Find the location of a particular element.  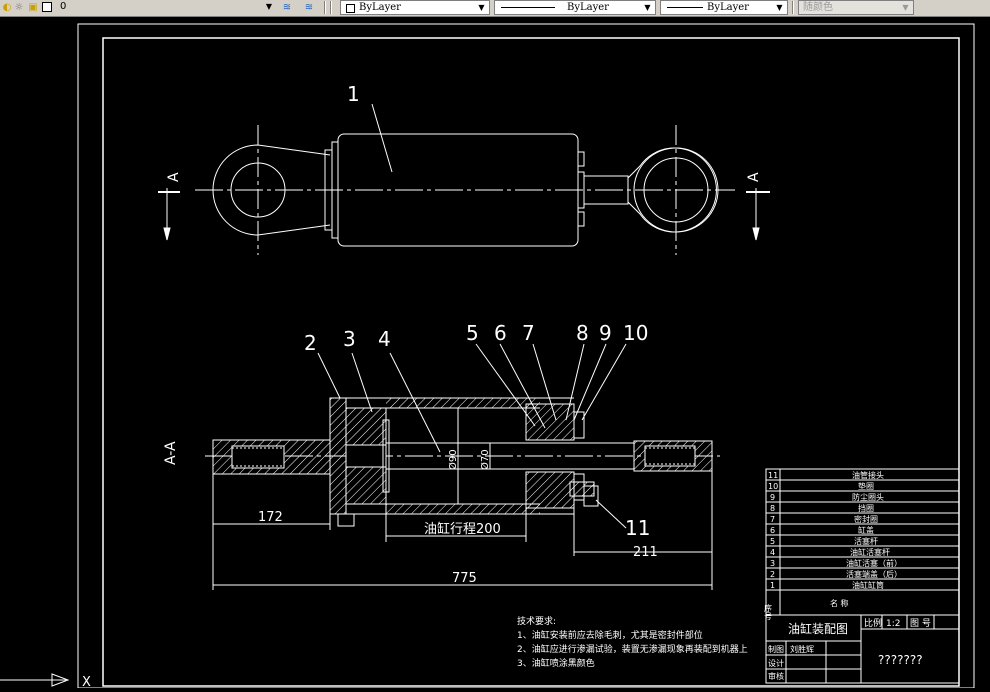

scale-label: 比例 is located at coordinates (873, 623).